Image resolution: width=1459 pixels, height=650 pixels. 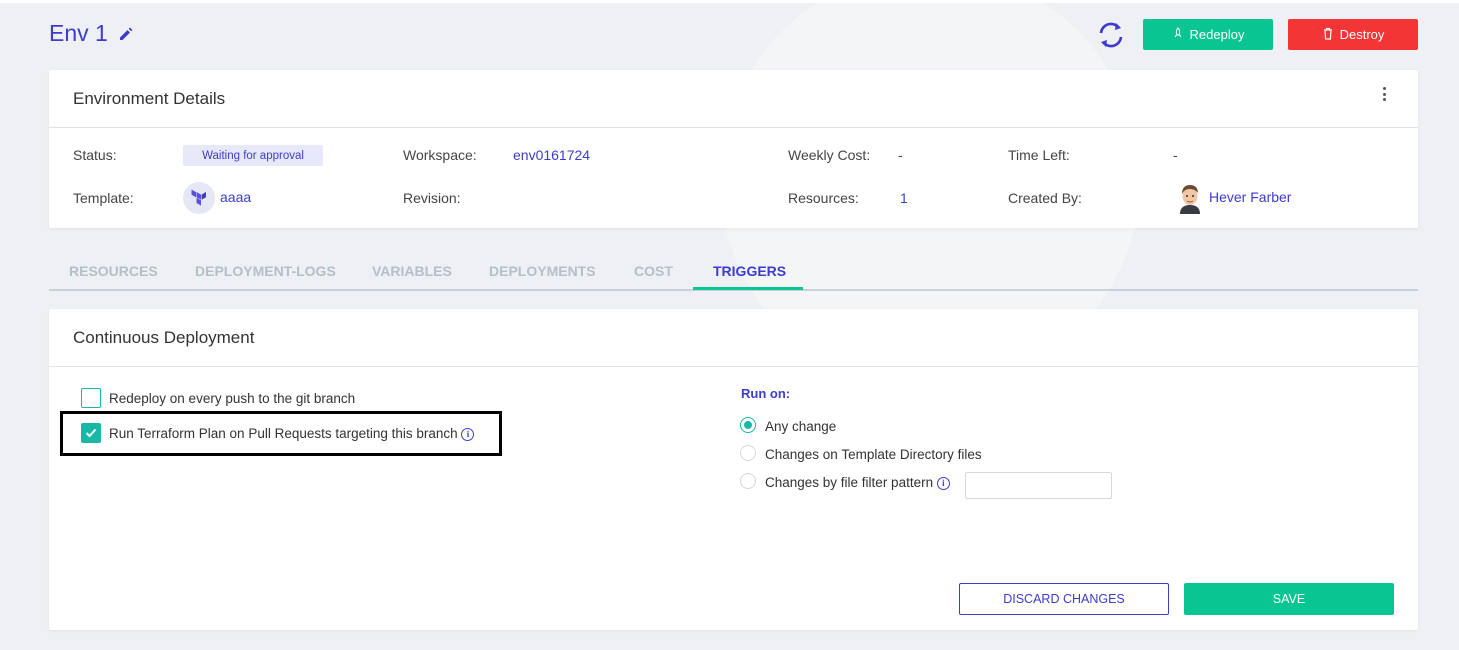 What do you see at coordinates (1038, 485) in the screenshot?
I see `file-filter-pattern-input` at bounding box center [1038, 485].